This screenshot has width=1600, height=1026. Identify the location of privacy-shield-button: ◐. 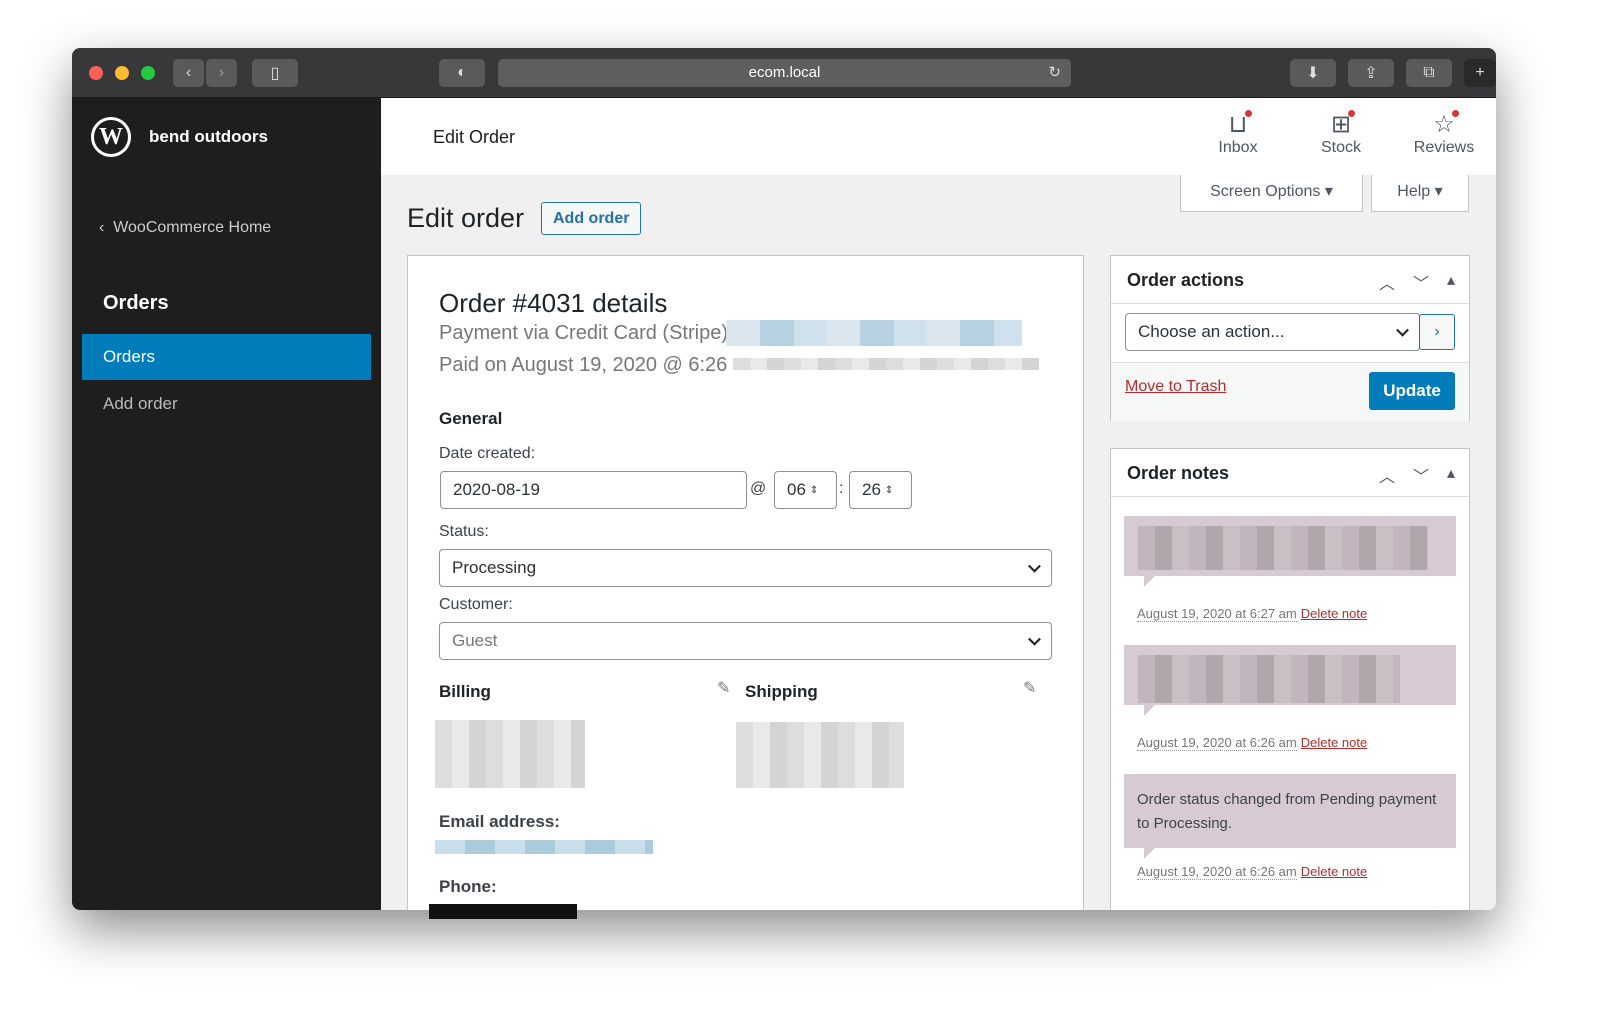
(462, 73).